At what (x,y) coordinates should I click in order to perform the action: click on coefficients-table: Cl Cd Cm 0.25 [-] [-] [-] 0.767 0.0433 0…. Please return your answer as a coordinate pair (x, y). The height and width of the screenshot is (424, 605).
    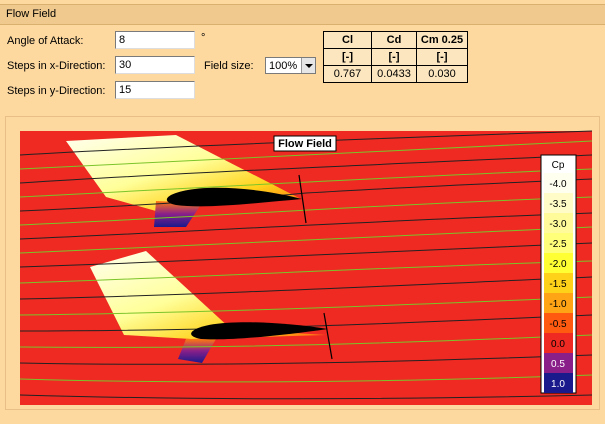
    Looking at the image, I should click on (395, 57).